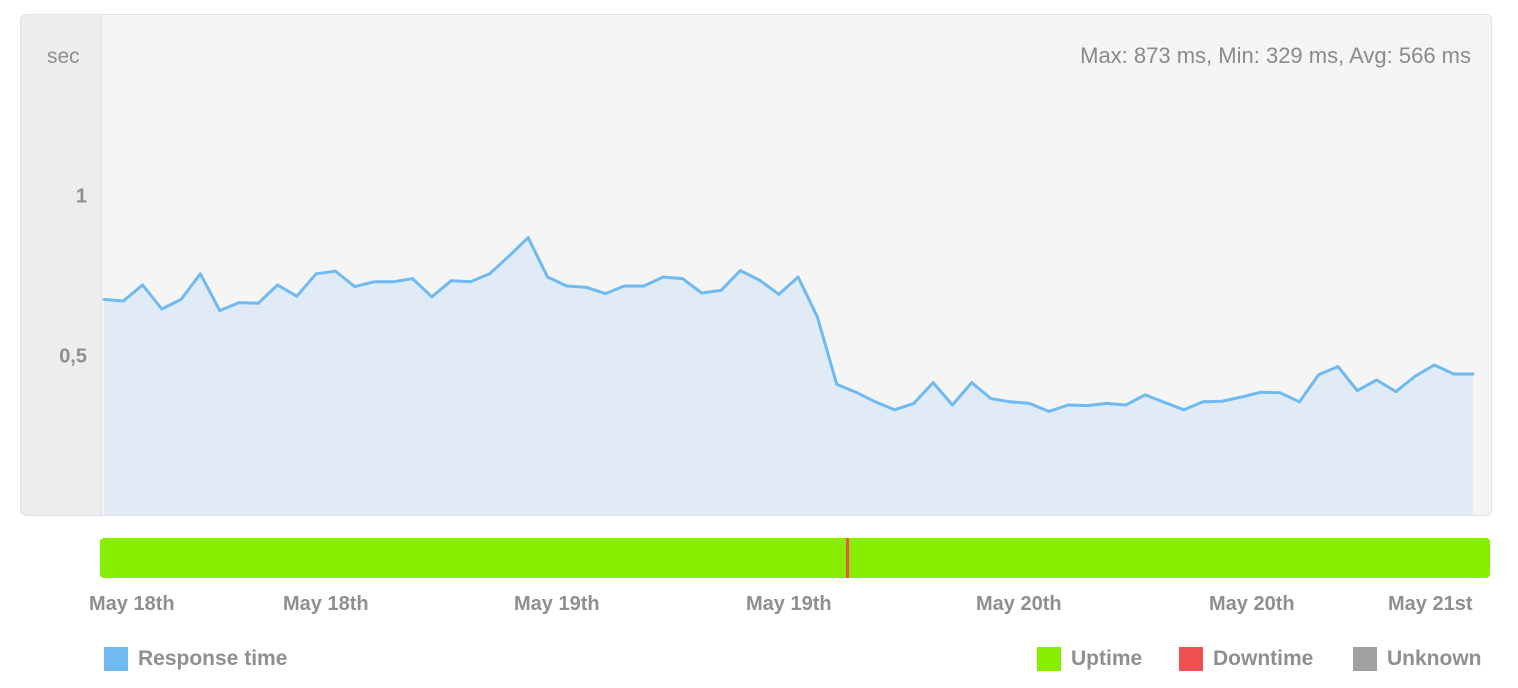 The image size is (1518, 688). I want to click on uptime-status-bar, so click(795, 558).